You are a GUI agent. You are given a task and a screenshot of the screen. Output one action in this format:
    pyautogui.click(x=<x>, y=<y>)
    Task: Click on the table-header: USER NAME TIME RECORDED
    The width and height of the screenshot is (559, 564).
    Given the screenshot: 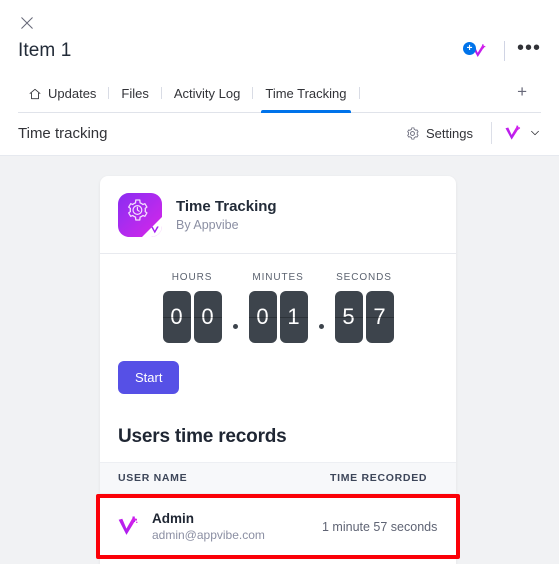 What is the action you would take?
    pyautogui.click(x=278, y=478)
    